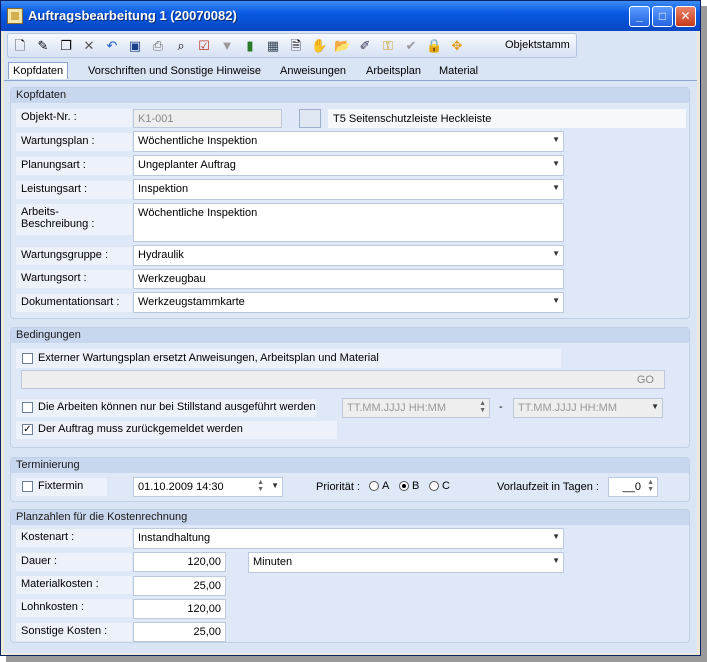  Describe the element at coordinates (313, 71) in the screenshot. I see `tab-anweisungen: Anweisungen` at that location.